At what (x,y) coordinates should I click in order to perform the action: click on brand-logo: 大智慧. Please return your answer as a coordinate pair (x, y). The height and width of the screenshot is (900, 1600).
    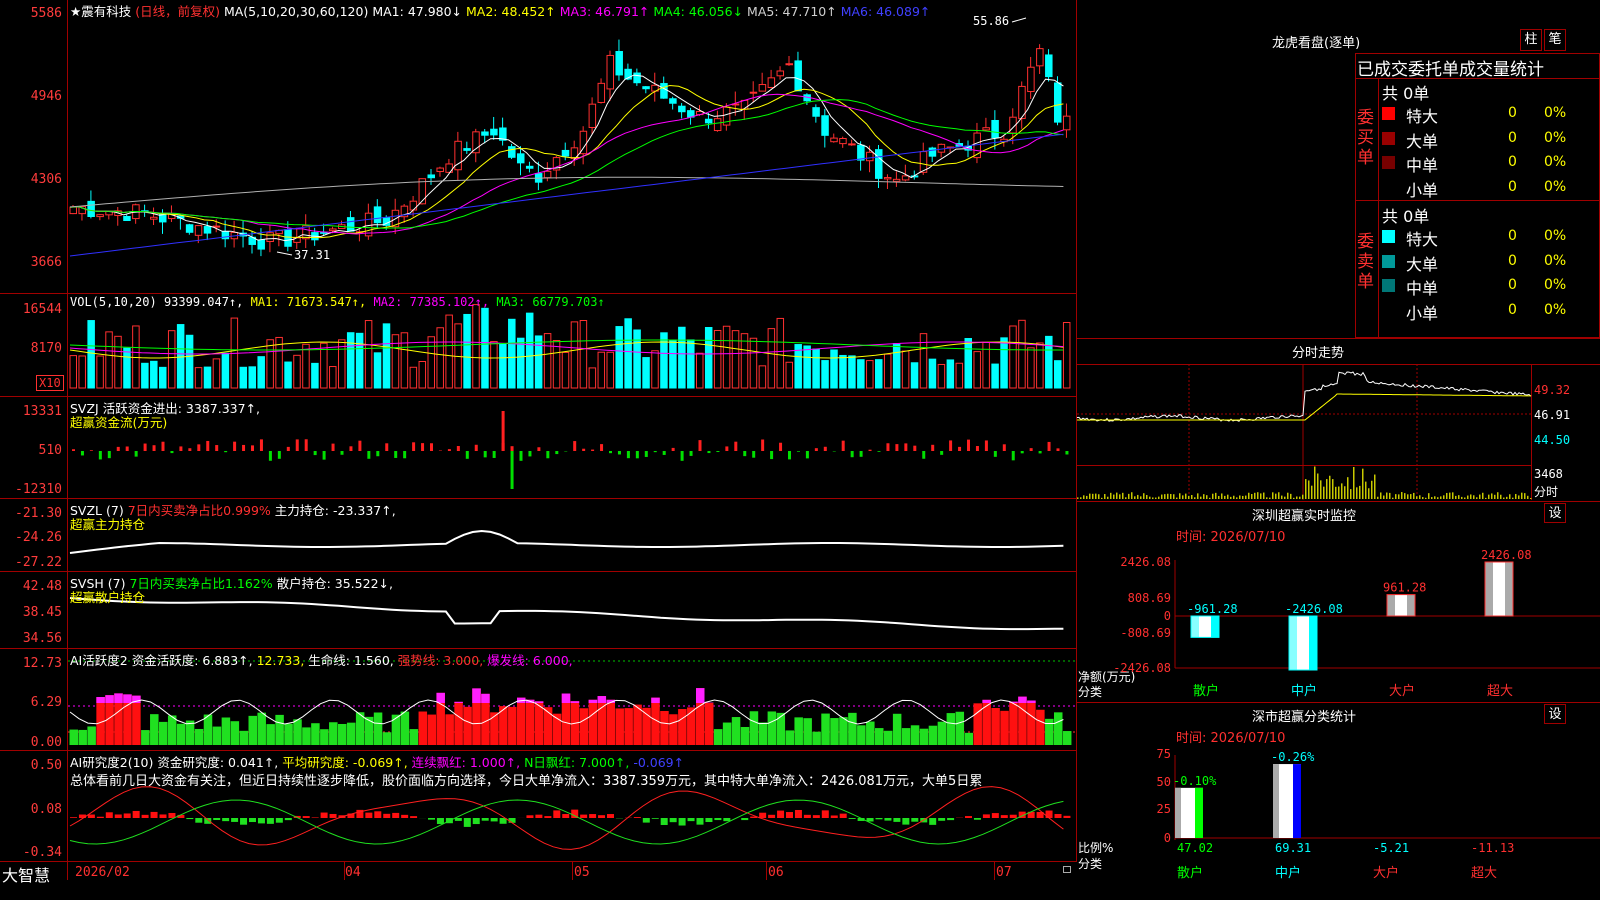
    Looking at the image, I should click on (26, 874).